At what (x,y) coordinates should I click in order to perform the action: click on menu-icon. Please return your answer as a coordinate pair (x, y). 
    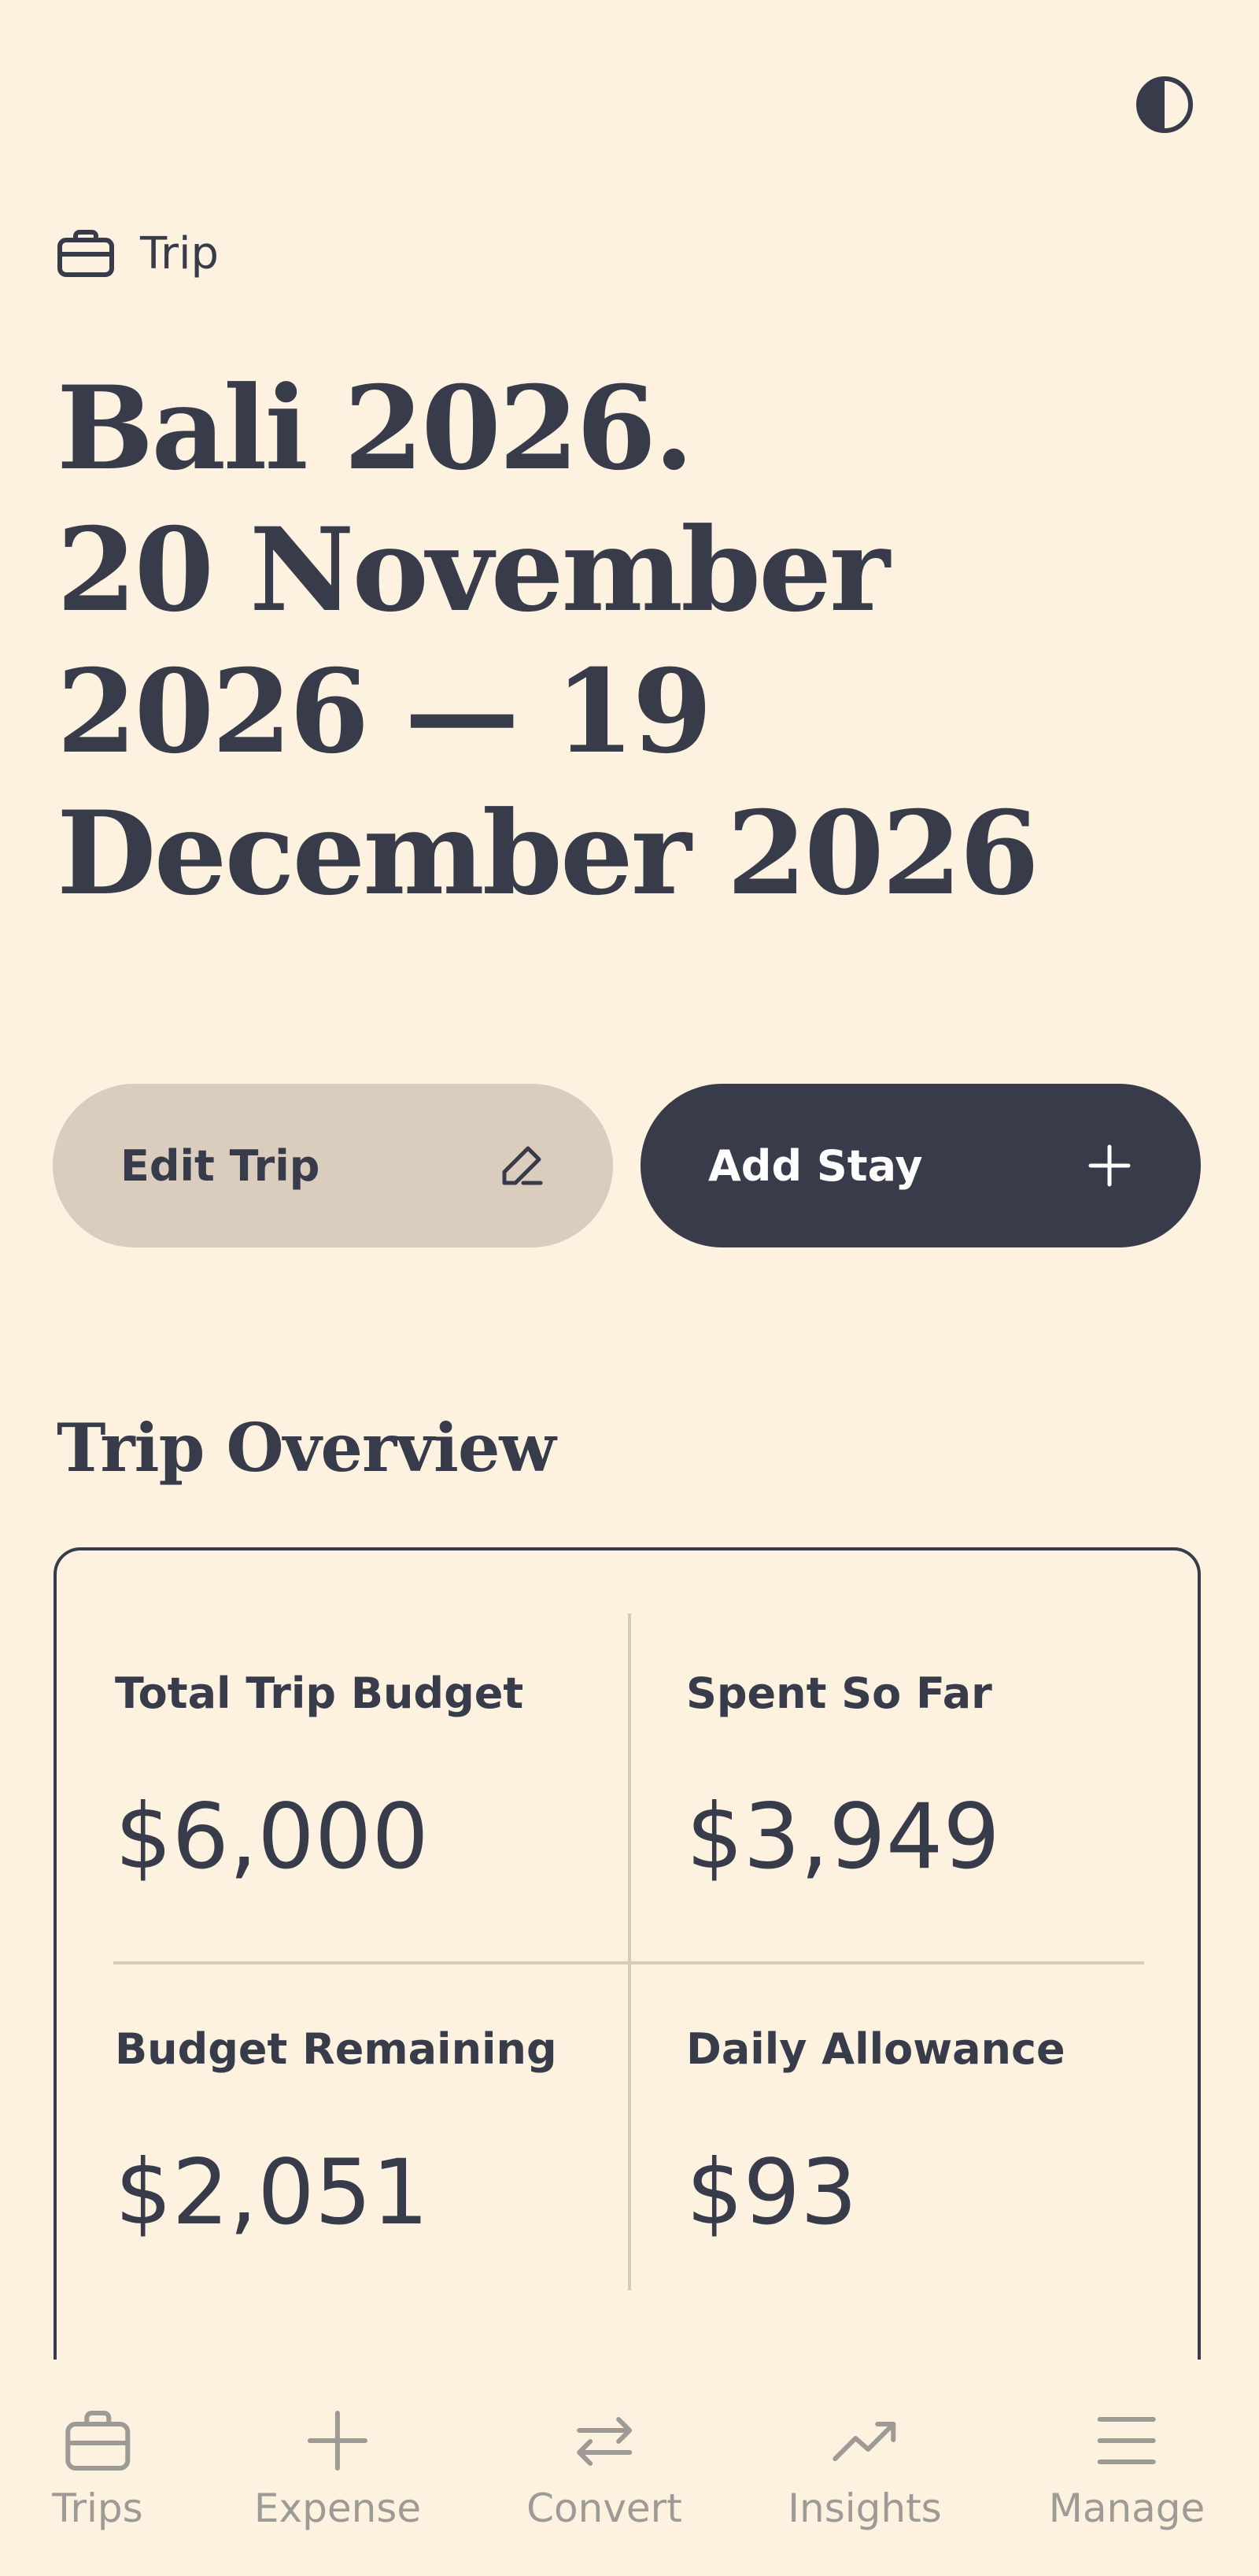
    Looking at the image, I should click on (1126, 2440).